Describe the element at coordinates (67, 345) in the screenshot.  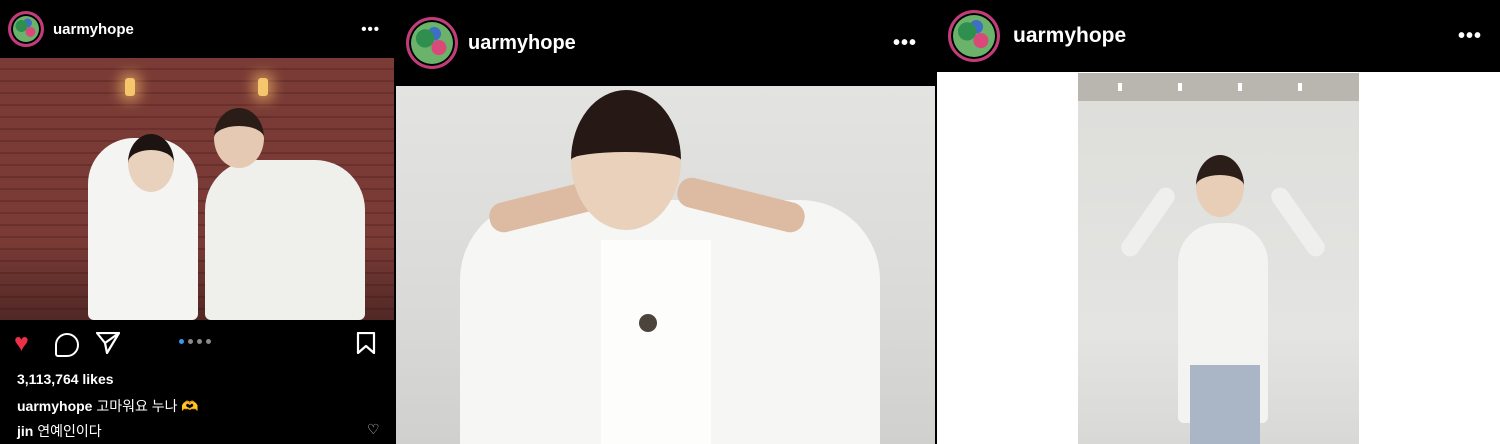
I see `comment-icon` at that location.